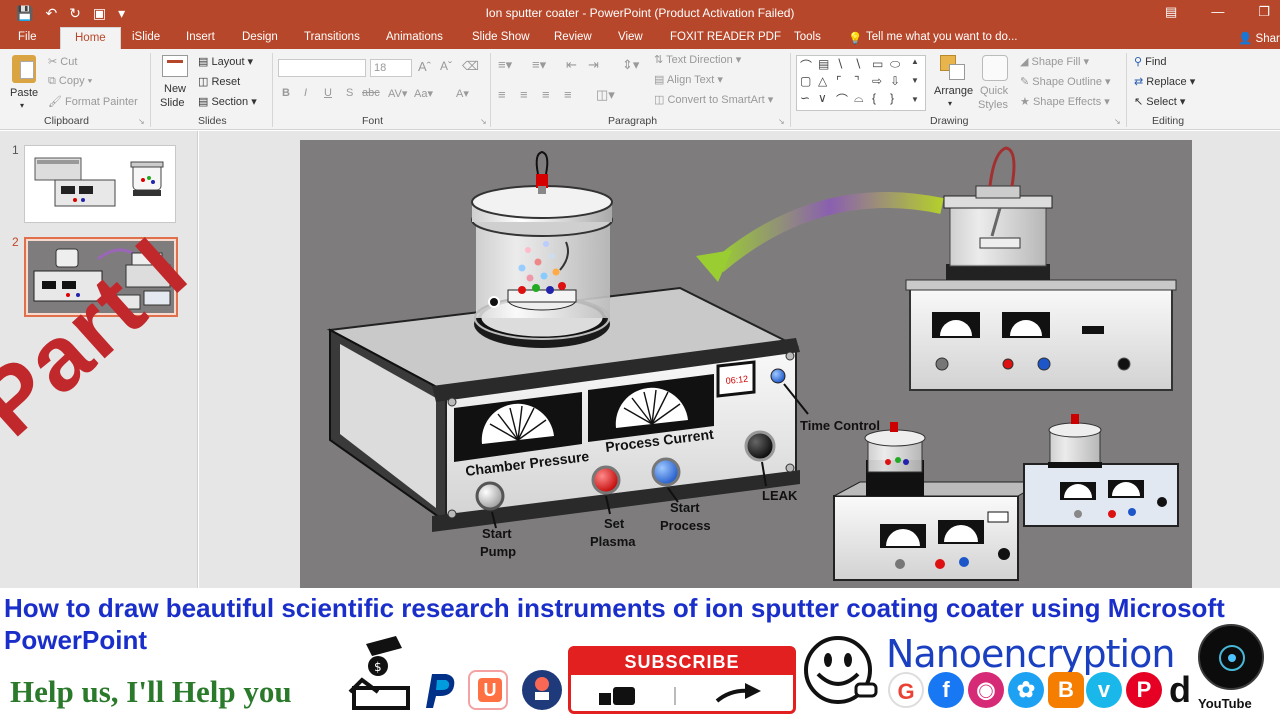 The image size is (1280, 720). What do you see at coordinates (573, 37) in the screenshot?
I see `tab-review: Review` at bounding box center [573, 37].